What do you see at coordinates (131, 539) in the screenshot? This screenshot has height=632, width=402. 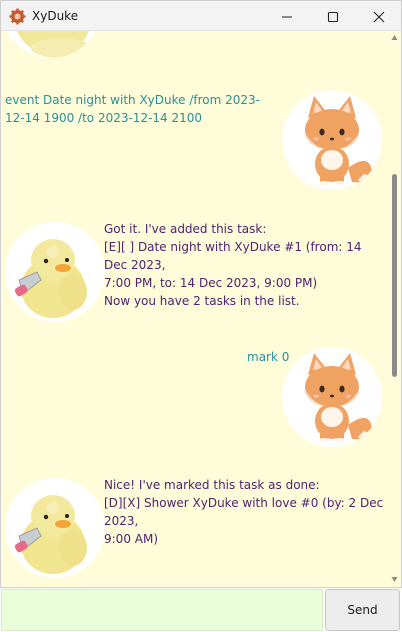 I see `bot-message-line: 9:00 AM)` at bounding box center [131, 539].